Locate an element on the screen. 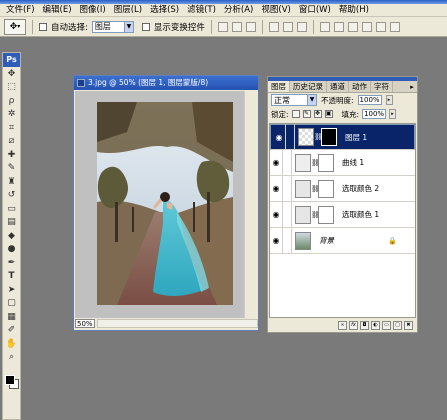 The image size is (447, 420). new-layer-icon: ▢ is located at coordinates (397, 325).